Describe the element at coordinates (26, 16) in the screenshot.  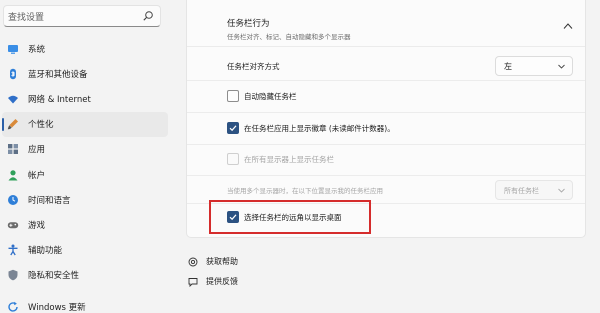
I see `search-input: 查找设置` at that location.